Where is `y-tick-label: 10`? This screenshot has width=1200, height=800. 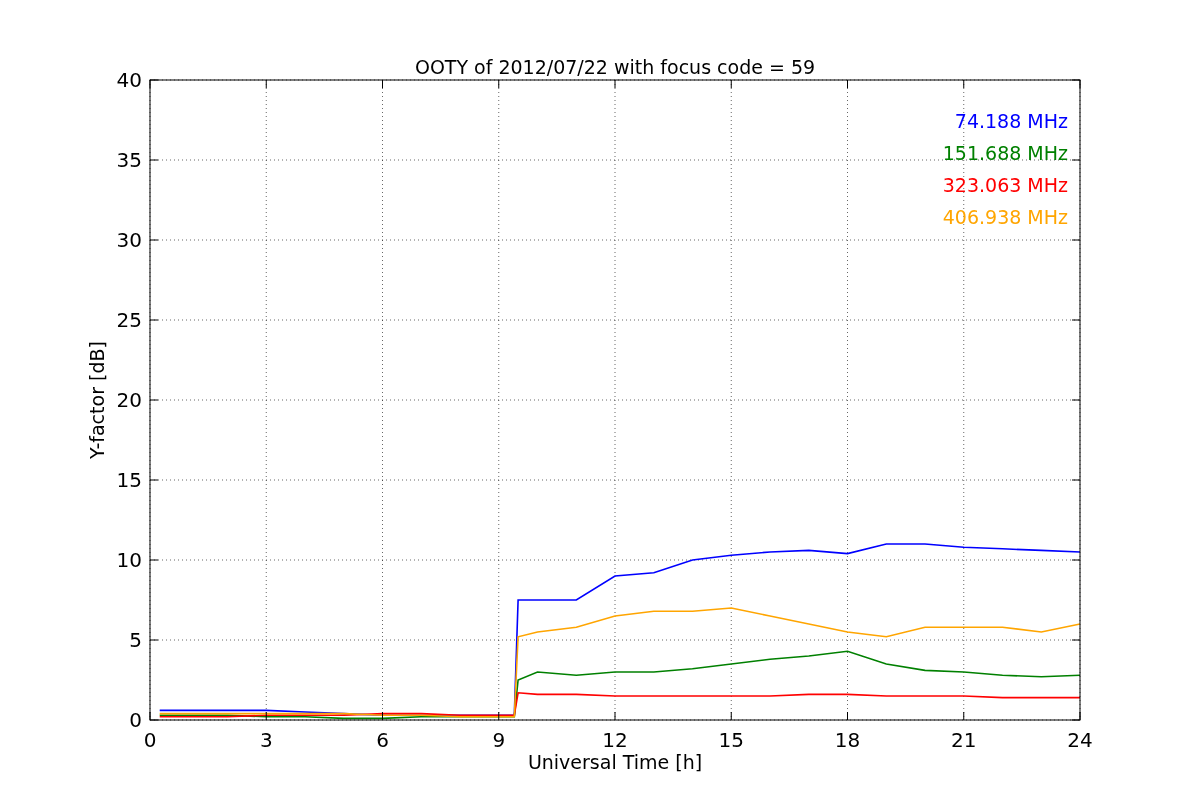
y-tick-label: 10 is located at coordinates (129, 560).